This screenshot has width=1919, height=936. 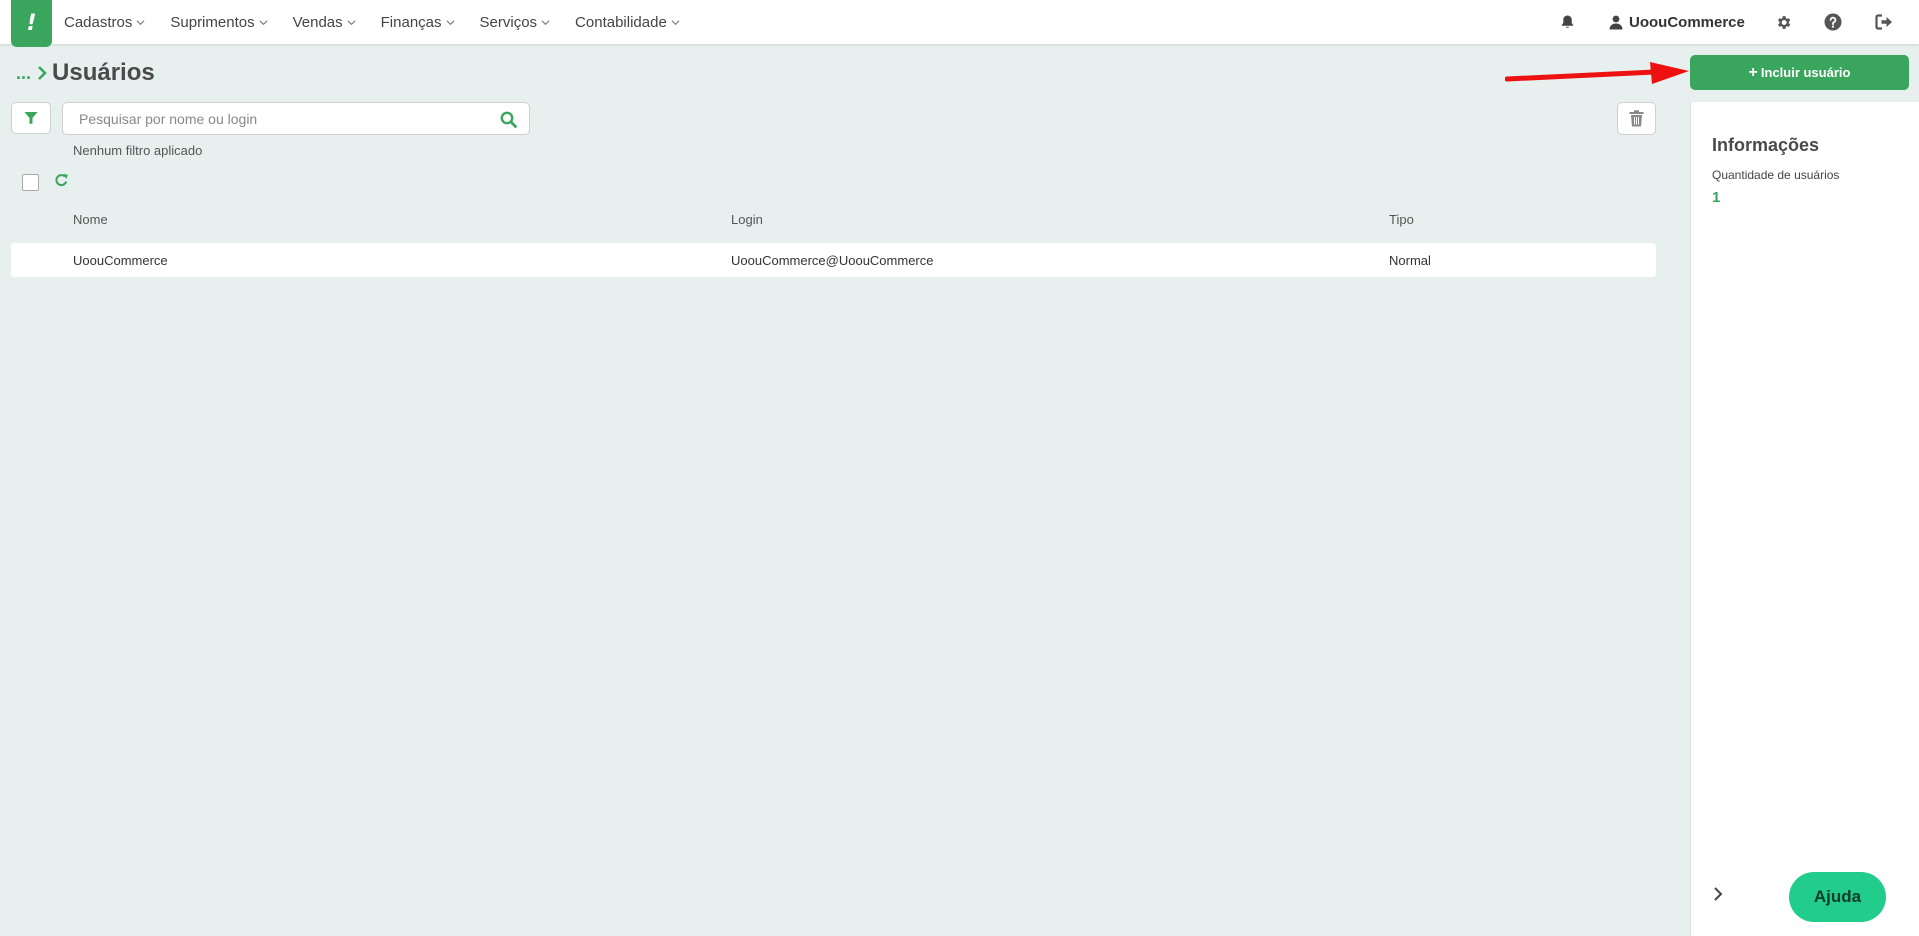 I want to click on annotation-arrow, so click(x=1597, y=73).